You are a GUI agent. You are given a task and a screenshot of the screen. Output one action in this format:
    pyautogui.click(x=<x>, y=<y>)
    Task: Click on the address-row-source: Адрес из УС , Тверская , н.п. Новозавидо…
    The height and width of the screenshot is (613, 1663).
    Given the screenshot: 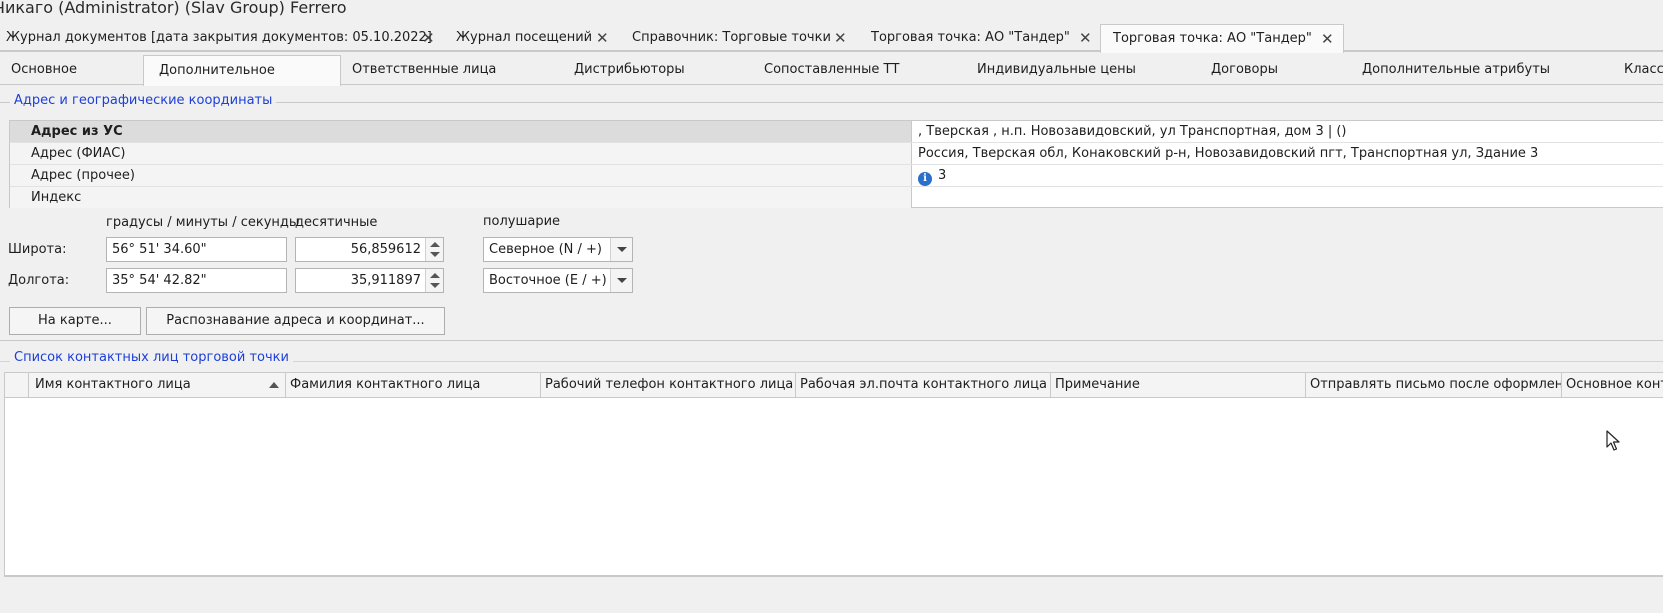 What is the action you would take?
    pyautogui.click(x=836, y=132)
    